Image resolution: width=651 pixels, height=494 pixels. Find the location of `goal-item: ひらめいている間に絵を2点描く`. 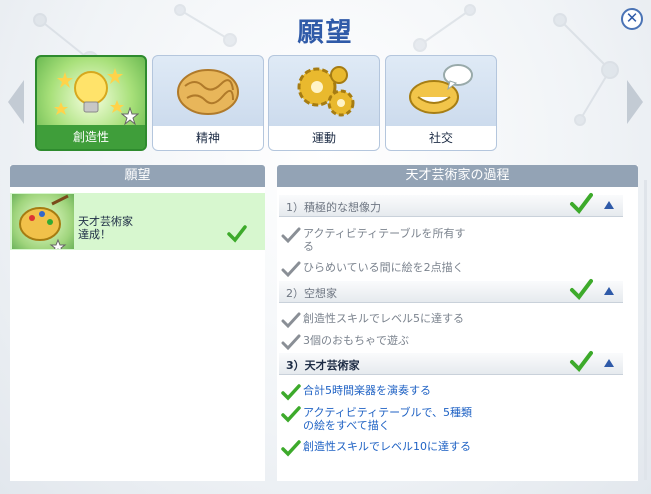

goal-item: ひらめいている間に絵を2点描く is located at coordinates (431, 269).